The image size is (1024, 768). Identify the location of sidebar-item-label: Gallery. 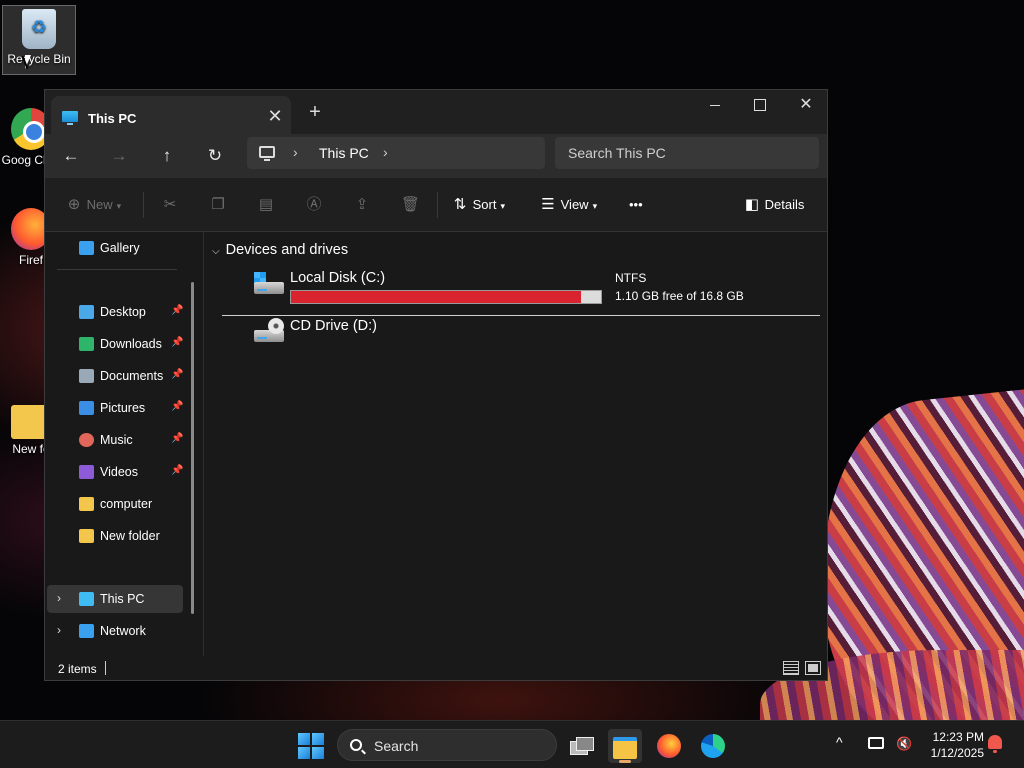
(120, 248).